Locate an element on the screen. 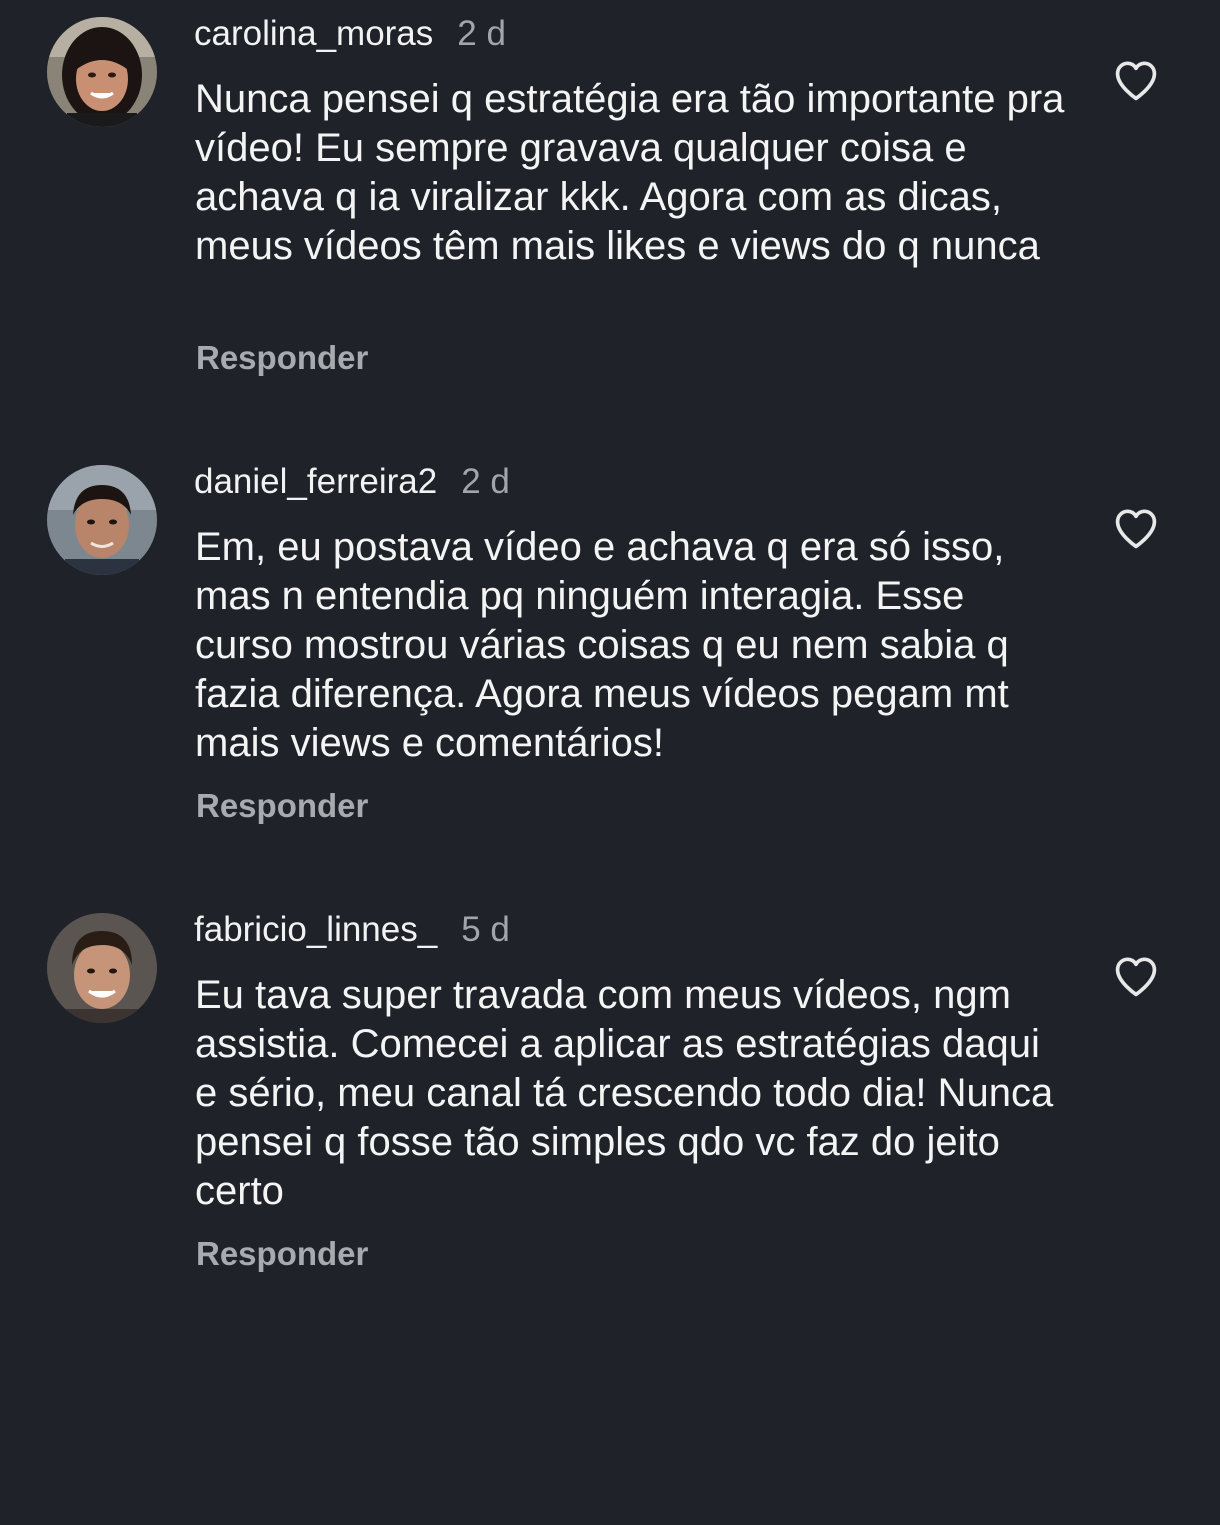 The height and width of the screenshot is (1525, 1220). comment-meta: daniel_ferreira2 2 d is located at coordinates (352, 482).